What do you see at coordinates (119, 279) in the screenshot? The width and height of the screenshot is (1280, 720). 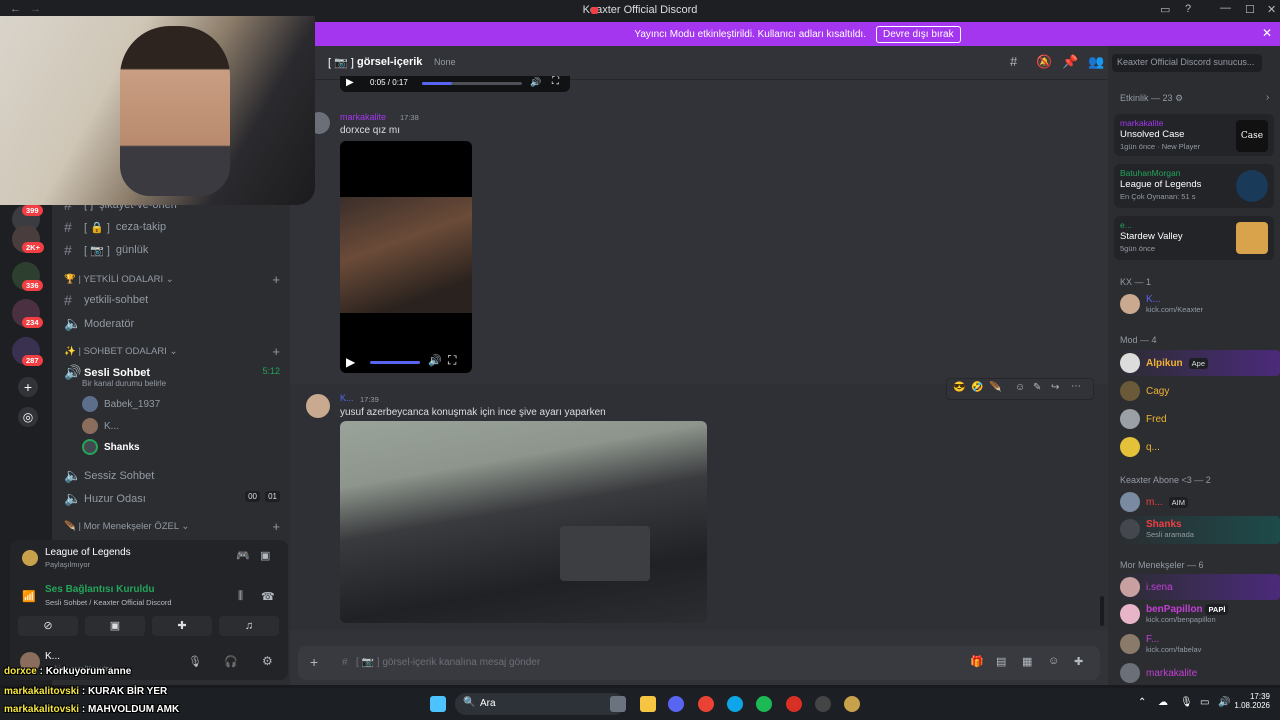 I see `category-yetkili: 🏆 | YETKİLİ ODALARI ⌄` at bounding box center [119, 279].